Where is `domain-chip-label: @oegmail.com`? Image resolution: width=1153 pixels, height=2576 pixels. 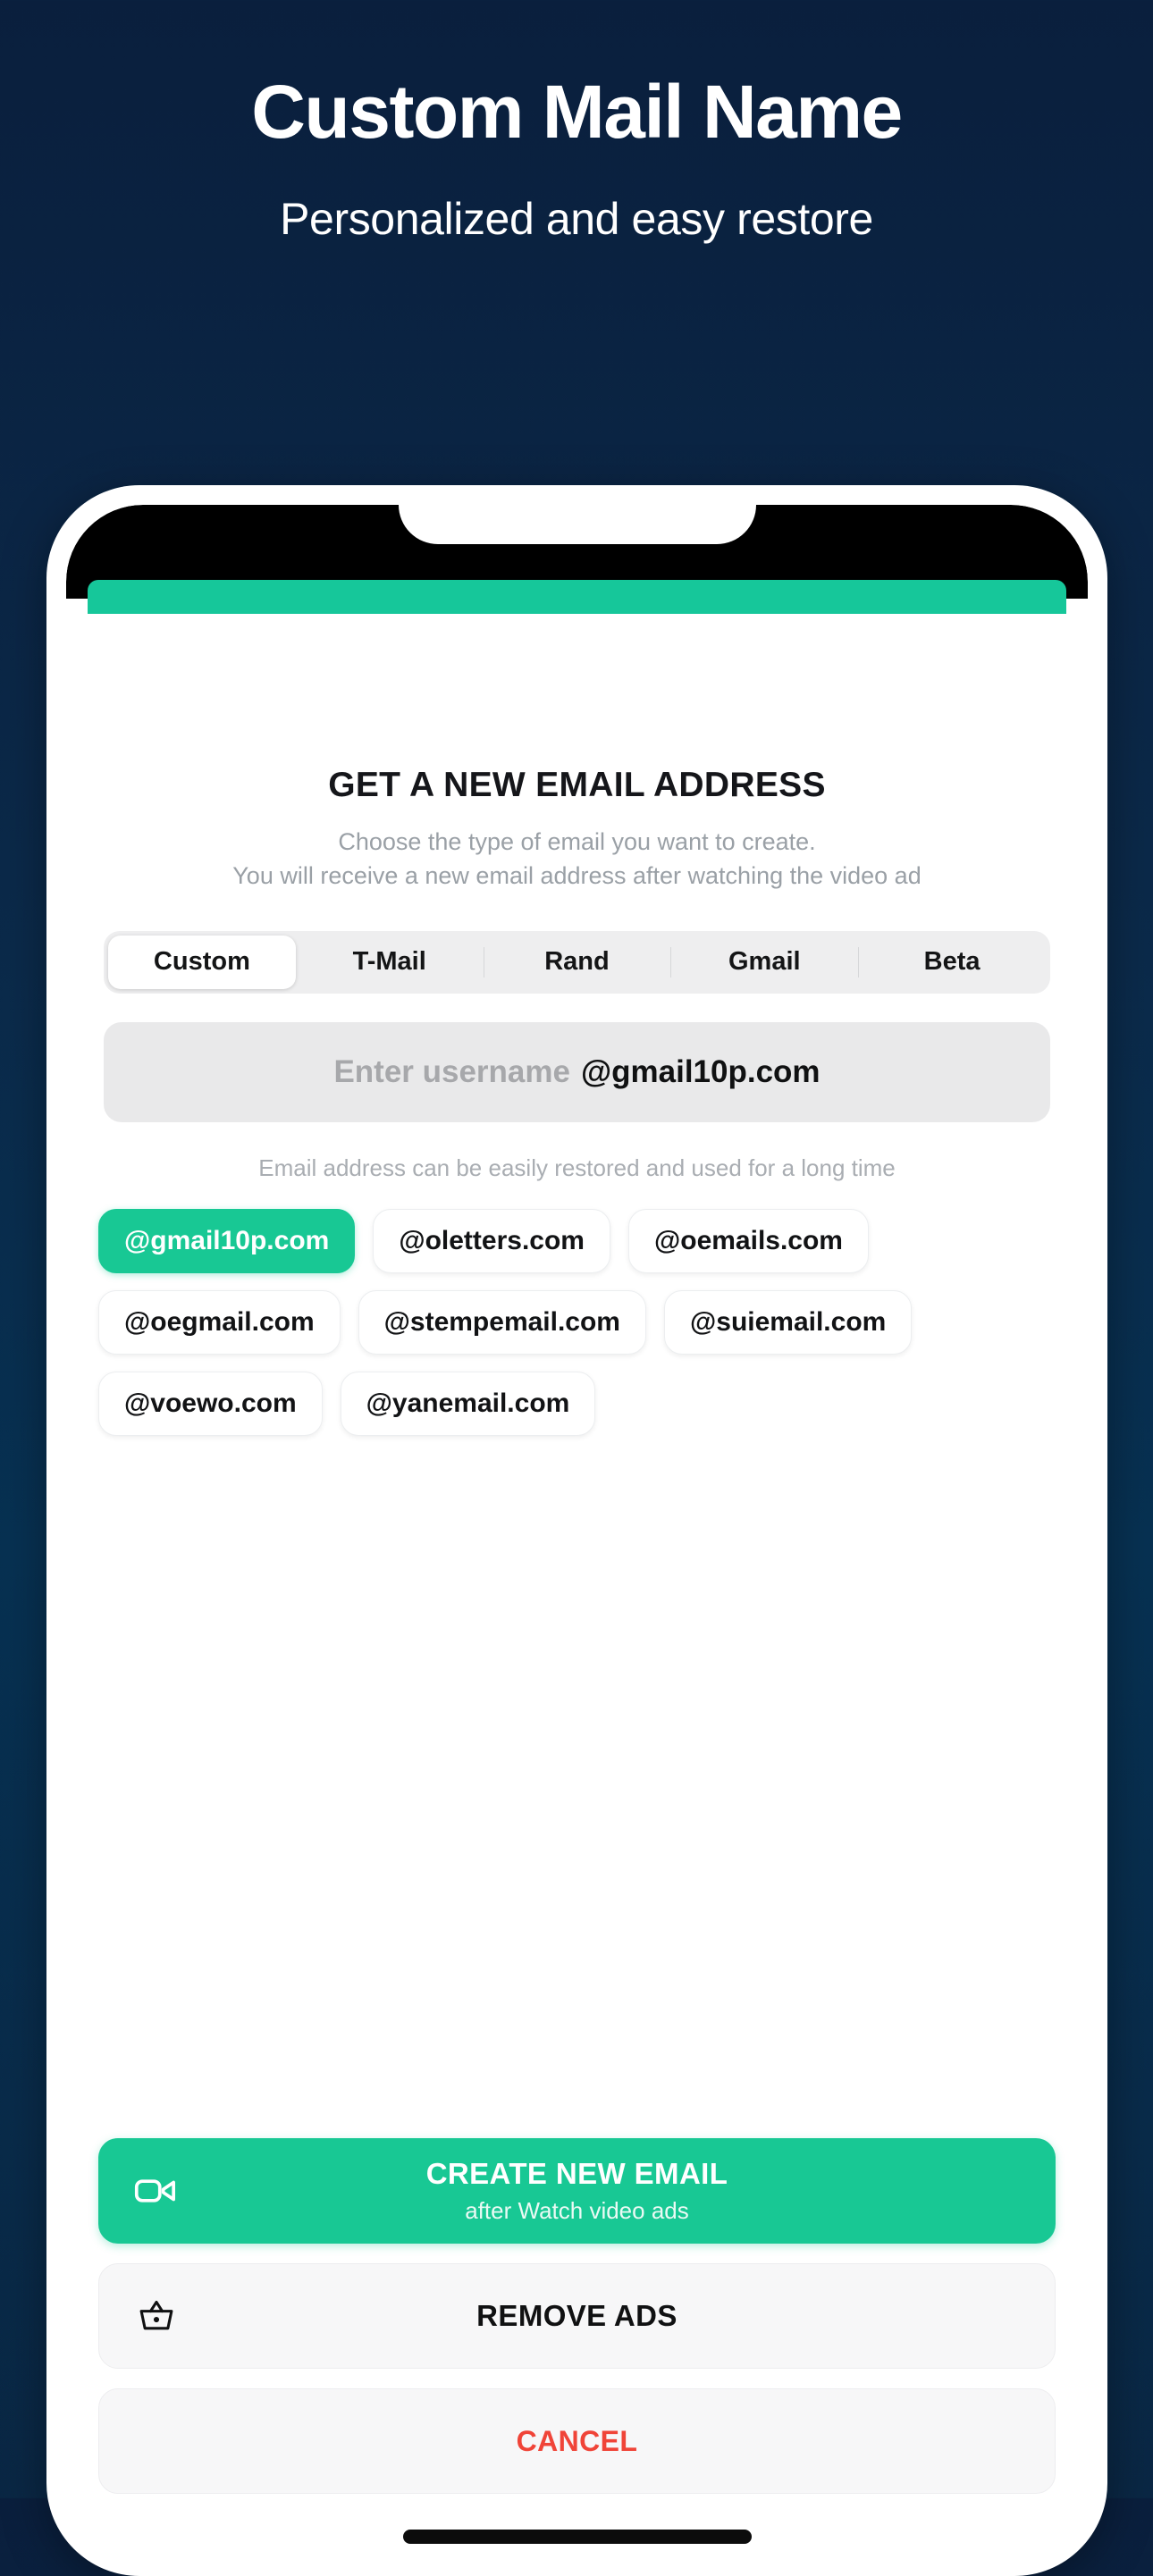 domain-chip-label: @oegmail.com is located at coordinates (220, 1321).